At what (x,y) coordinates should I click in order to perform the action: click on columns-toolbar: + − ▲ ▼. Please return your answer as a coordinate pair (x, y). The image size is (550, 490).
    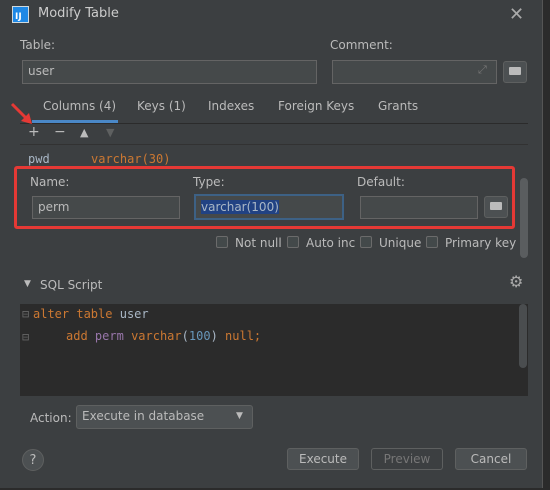
    Looking at the image, I should click on (100, 134).